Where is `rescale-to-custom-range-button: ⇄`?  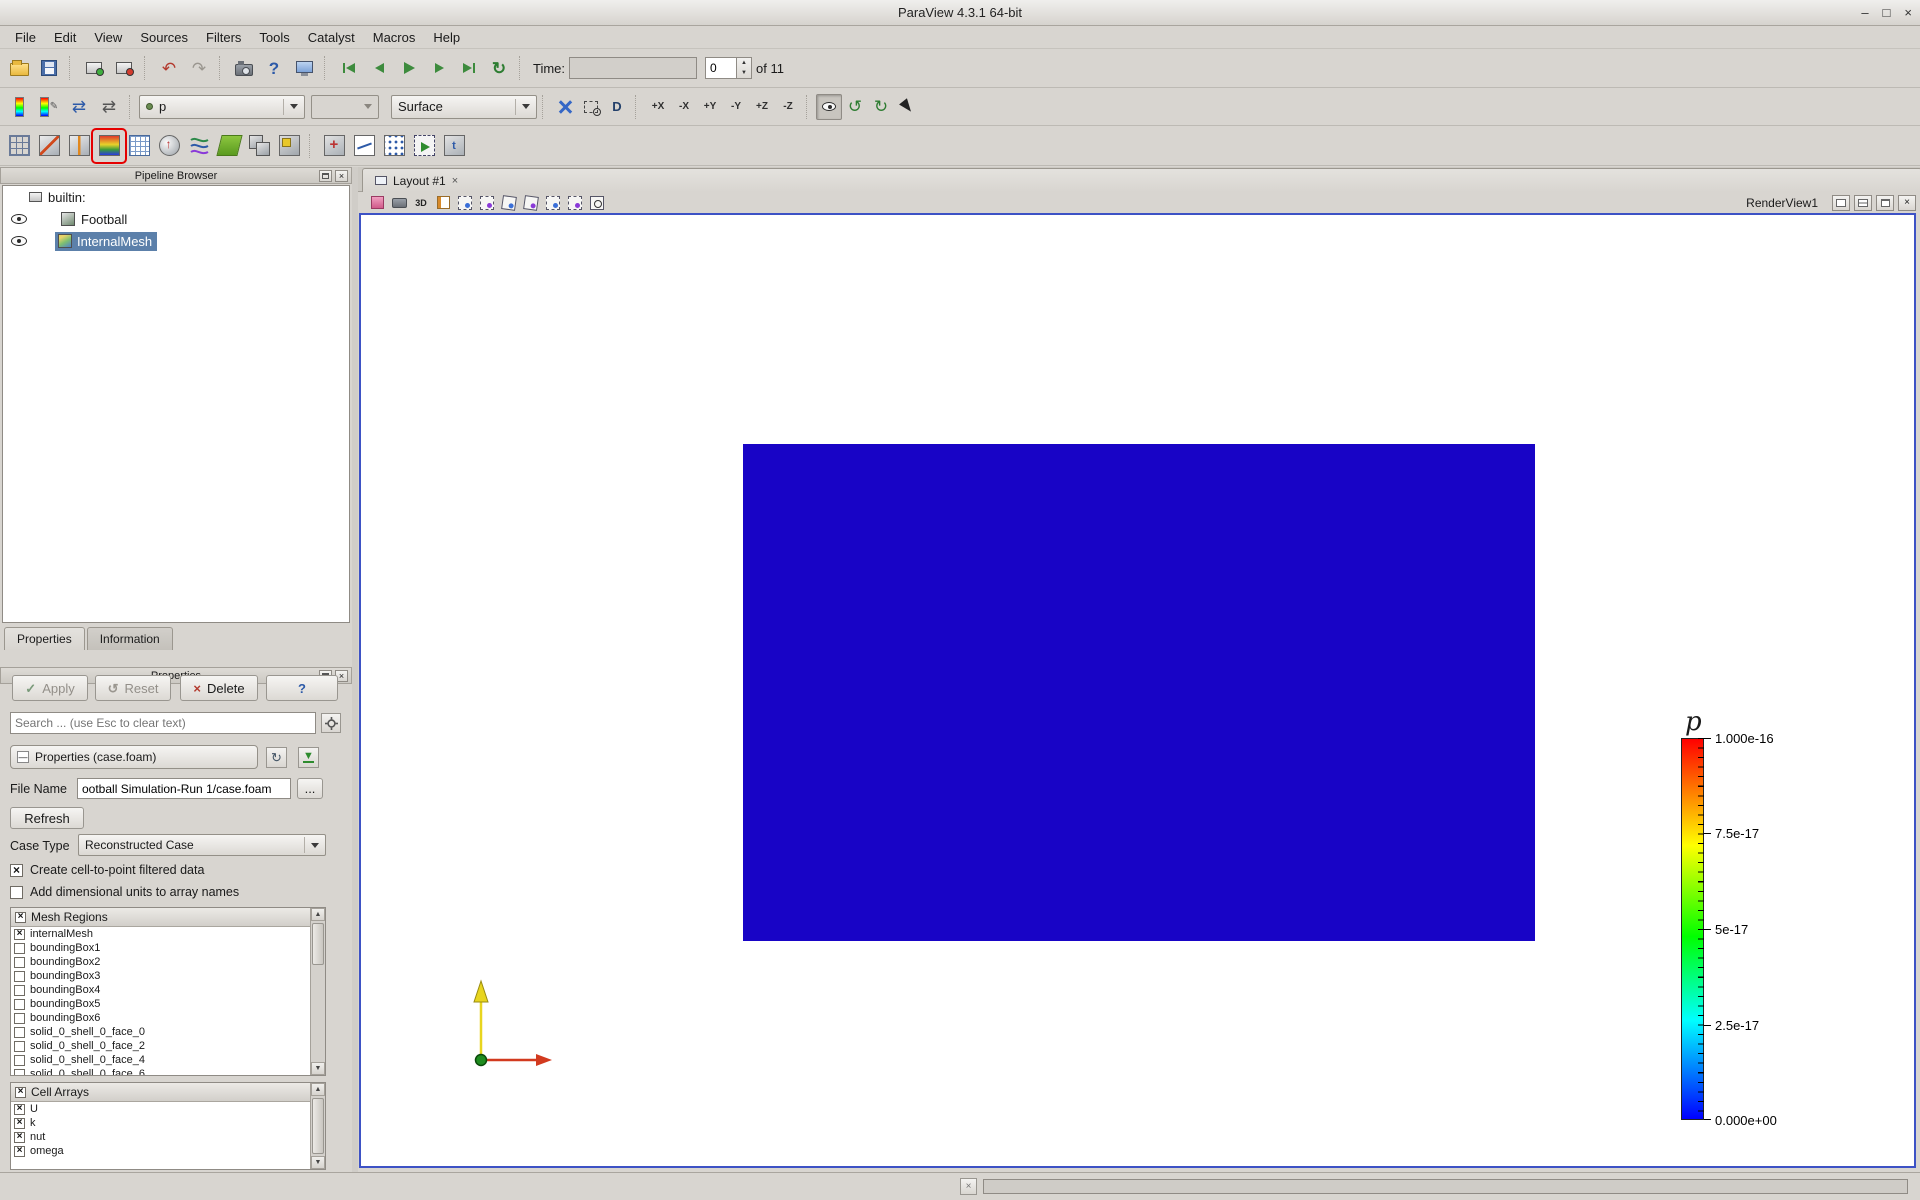 rescale-to-custom-range-button: ⇄ is located at coordinates (109, 107).